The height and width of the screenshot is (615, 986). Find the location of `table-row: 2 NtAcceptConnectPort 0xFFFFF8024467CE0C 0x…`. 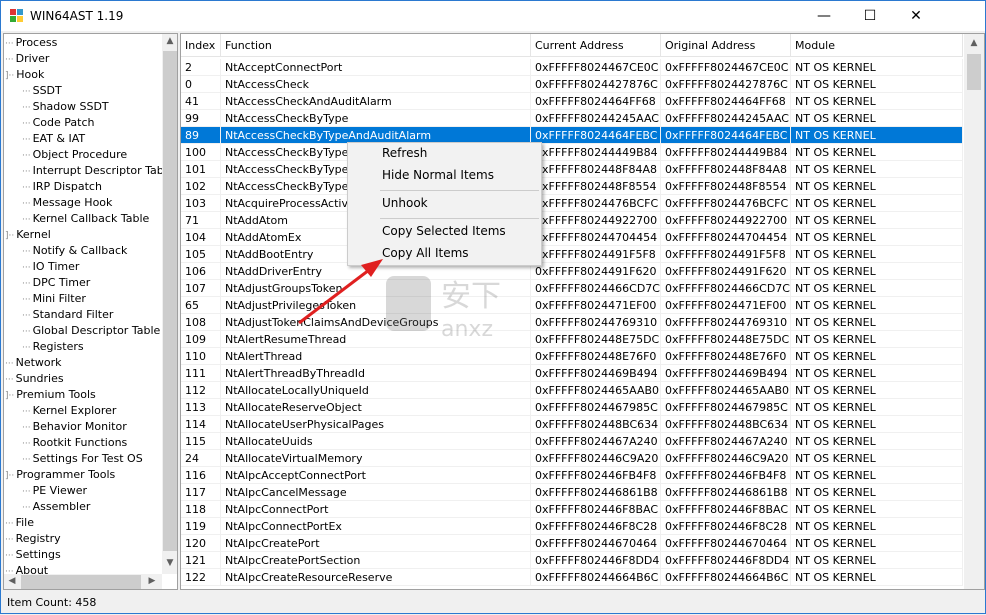

table-row: 2 NtAcceptConnectPort 0xFFFFF8024467CE0C 0x… is located at coordinates (572, 67).